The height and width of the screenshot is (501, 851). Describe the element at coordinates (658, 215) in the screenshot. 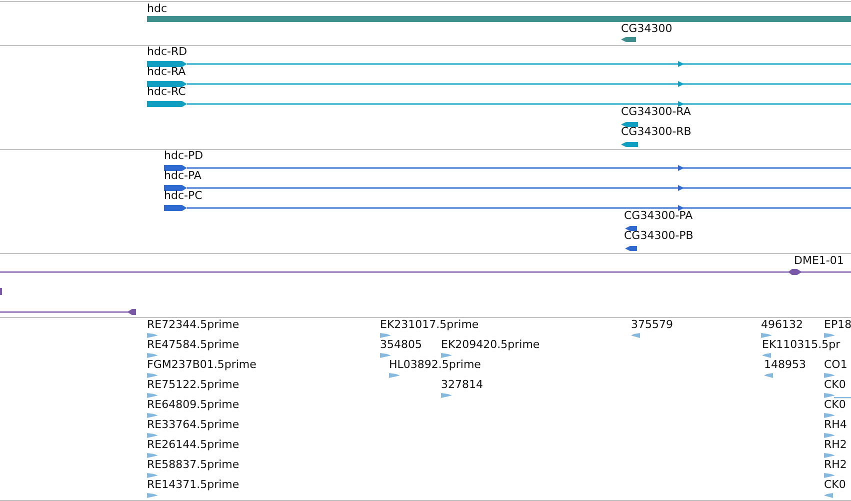

I see `feature-label: CG34300-PA` at that location.